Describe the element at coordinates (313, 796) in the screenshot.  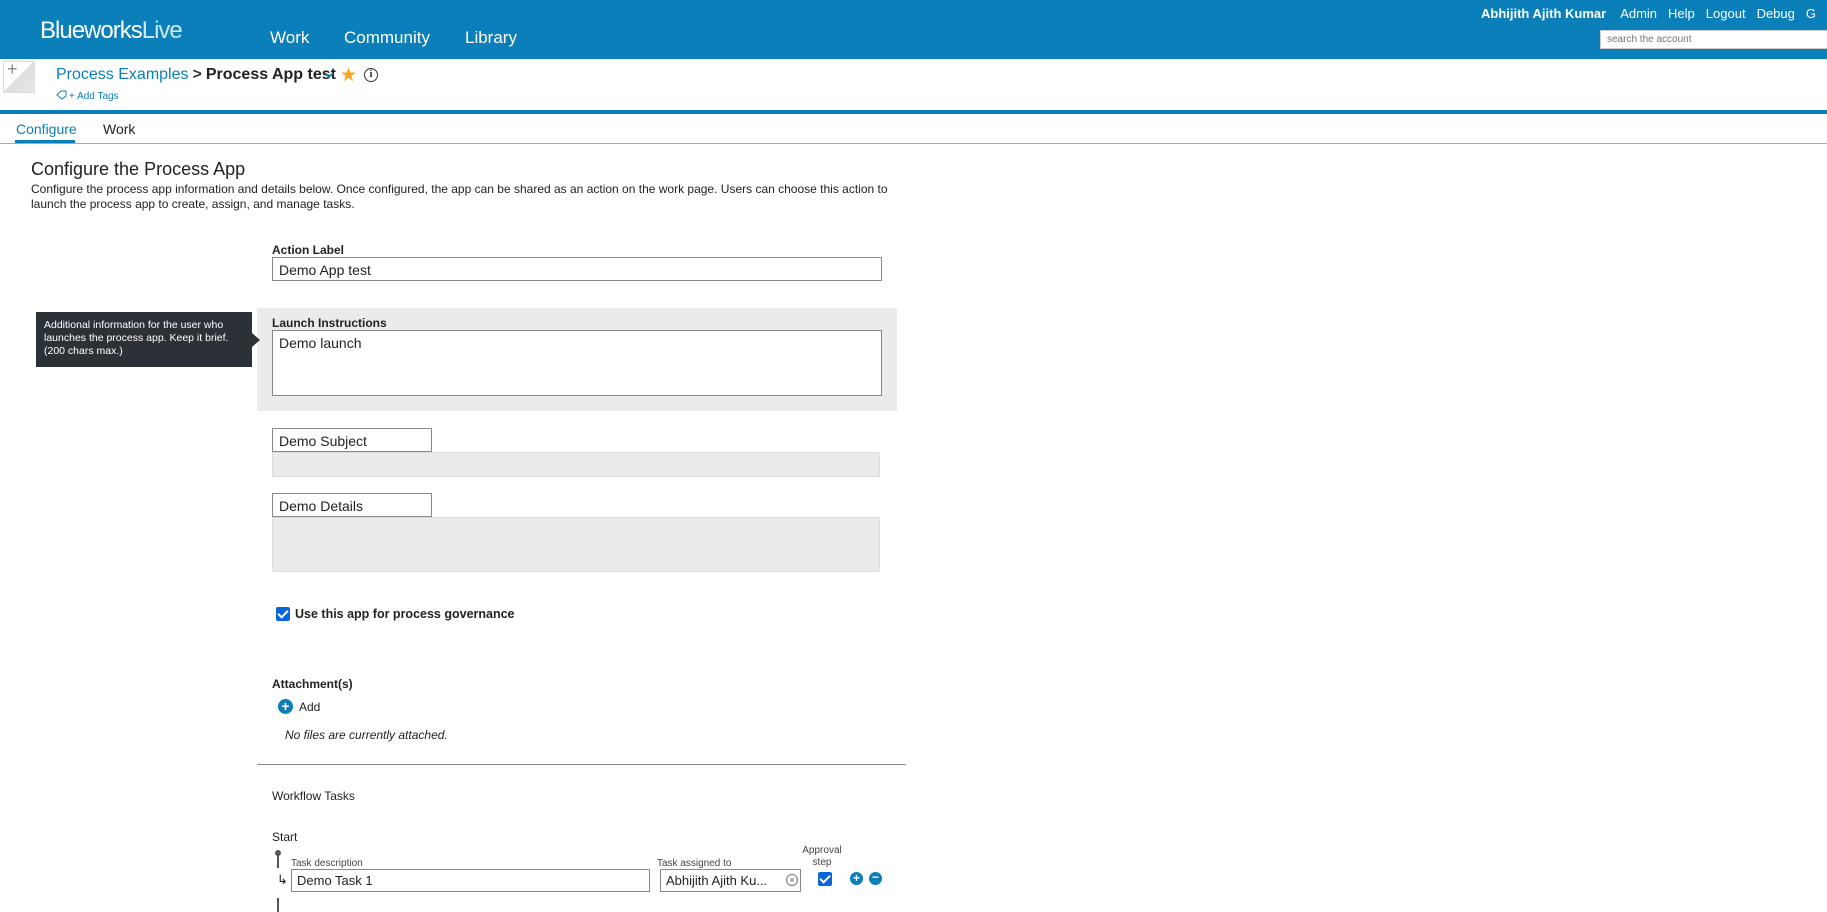
I see `workflow-heading: Workflow Tasks` at that location.